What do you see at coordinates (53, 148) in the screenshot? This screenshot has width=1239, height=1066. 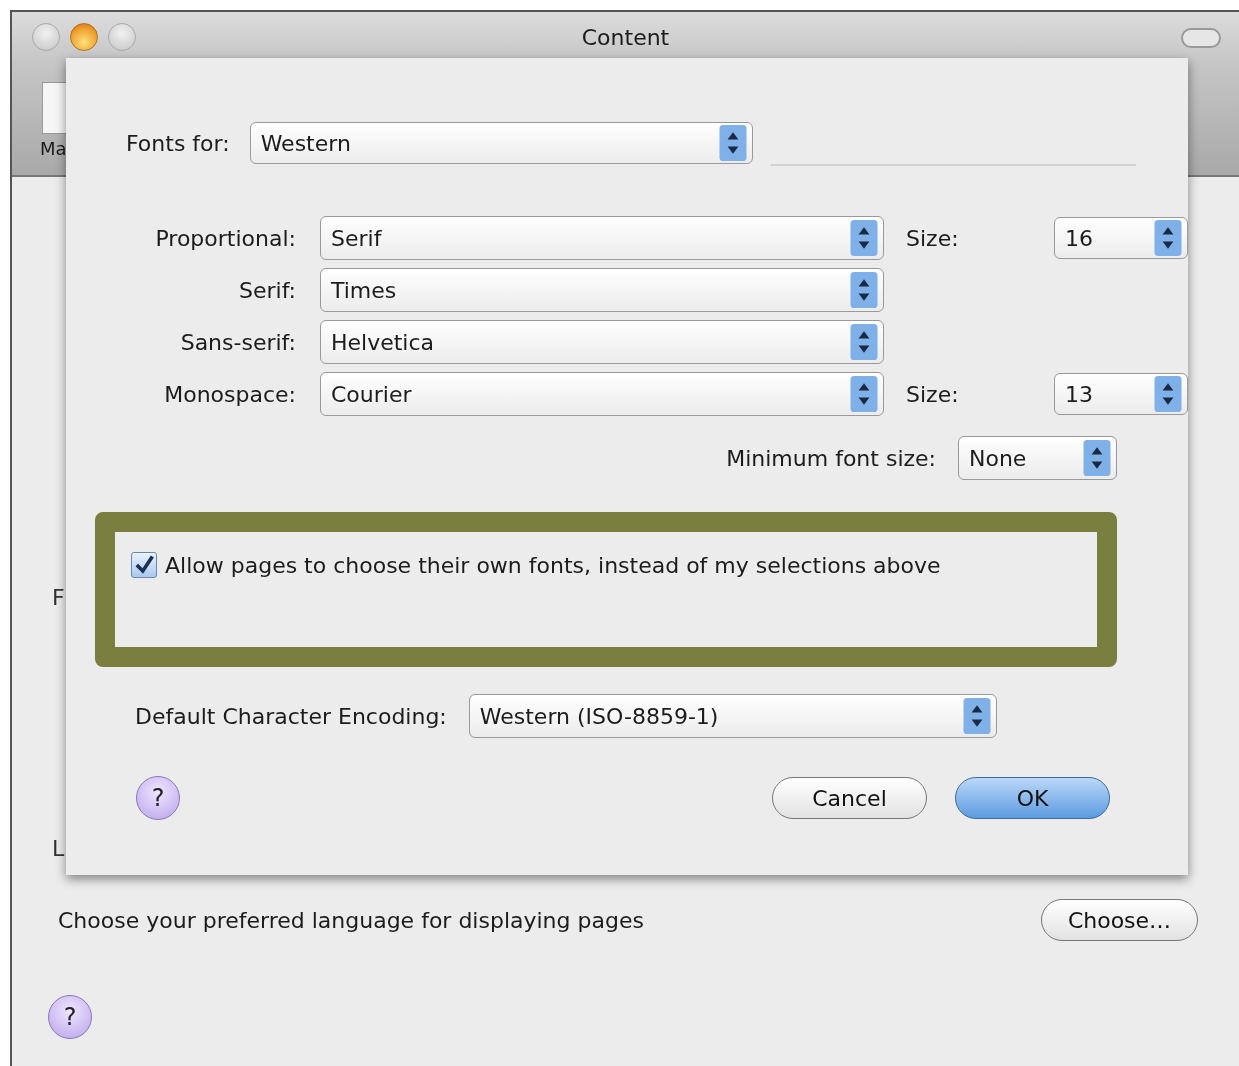 I see `toolbar-label: Ma` at bounding box center [53, 148].